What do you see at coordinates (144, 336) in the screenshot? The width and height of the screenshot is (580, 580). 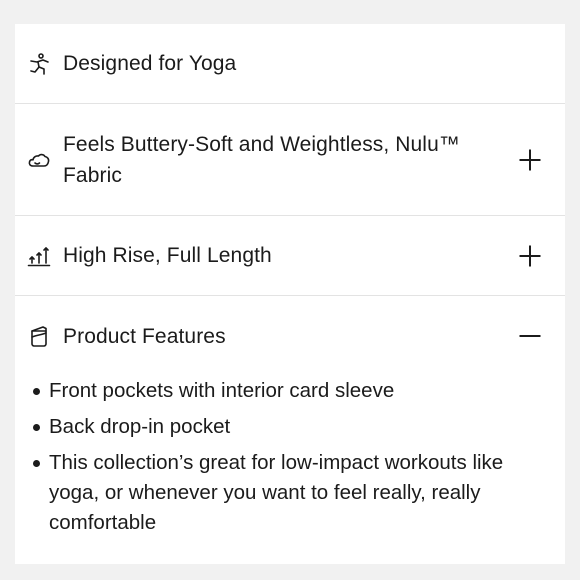 I see `section-label: Product Features` at bounding box center [144, 336].